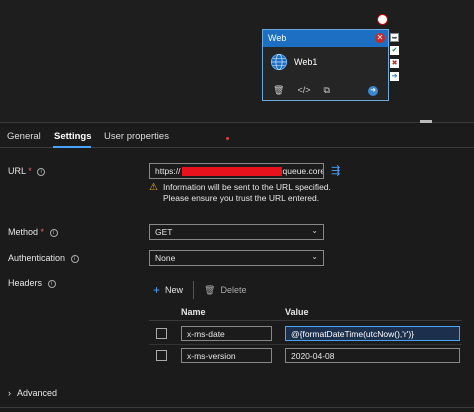  I want to click on plus-icon: +, so click(157, 290).